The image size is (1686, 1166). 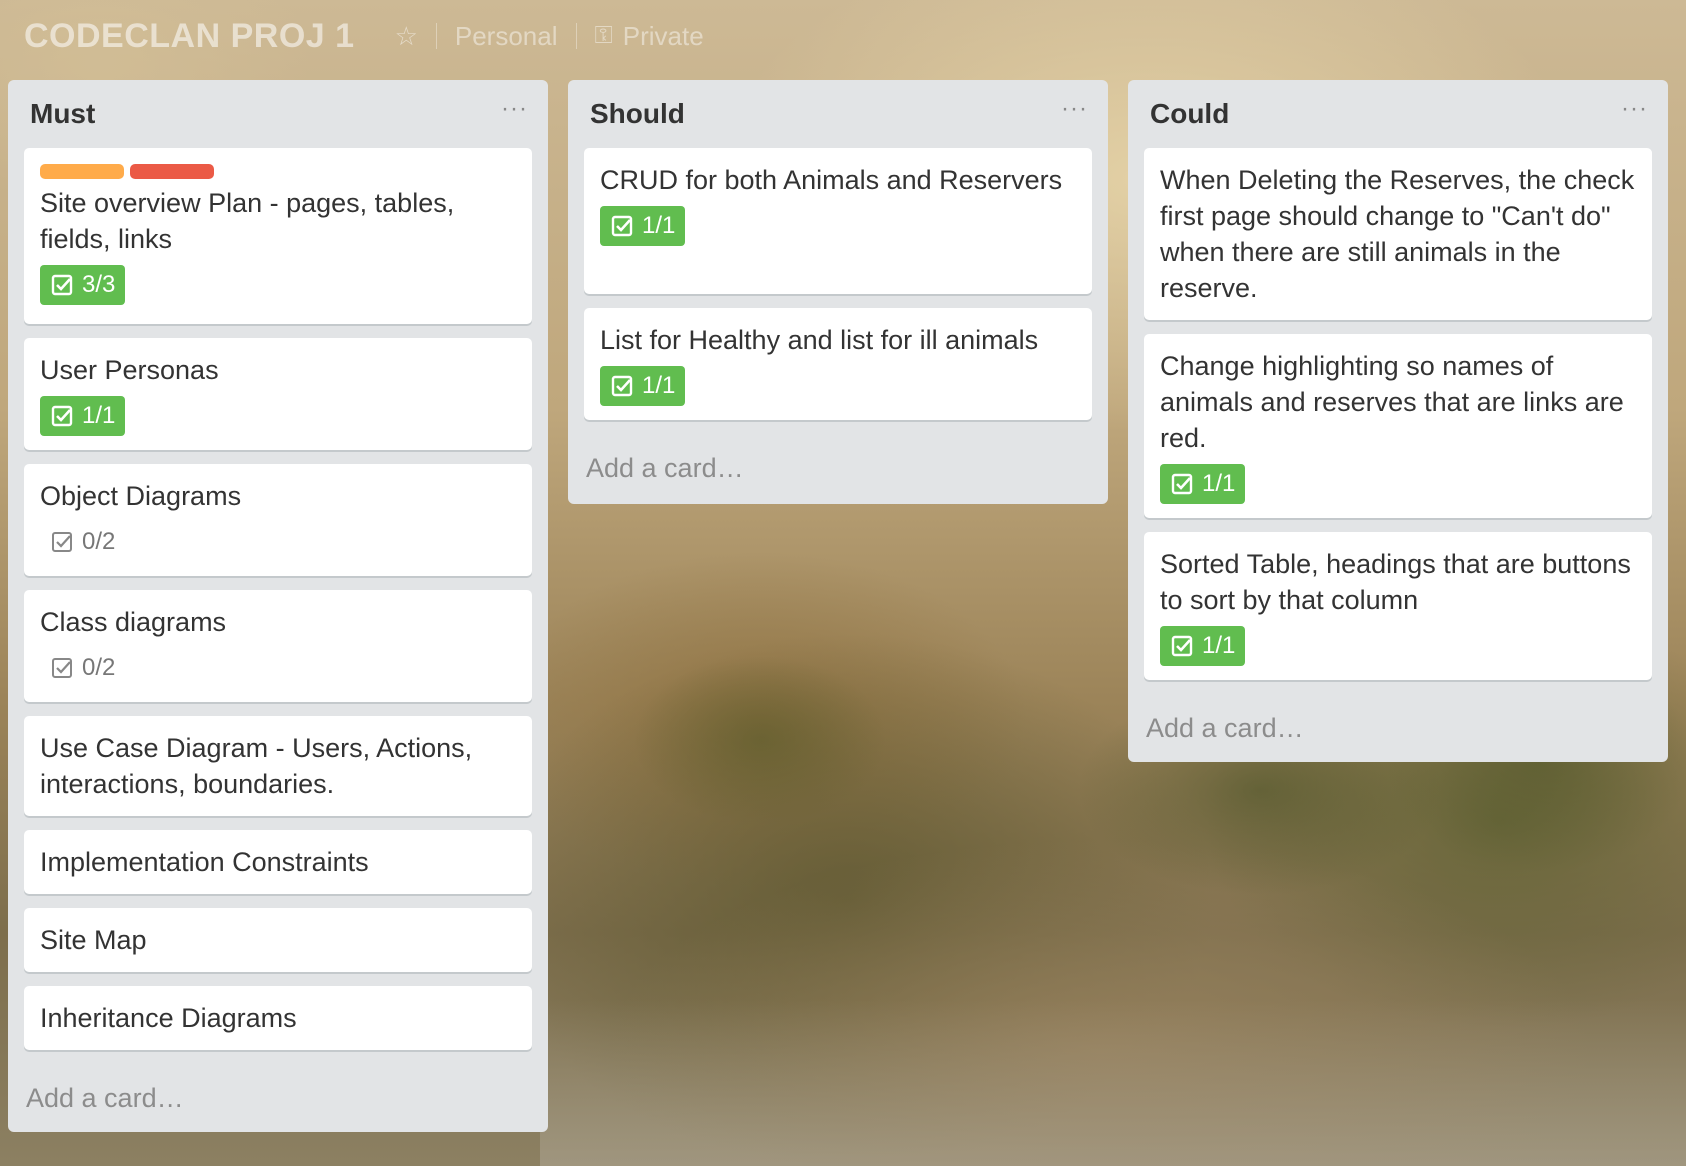 I want to click on card: User Personas 1/1, so click(x=278, y=394).